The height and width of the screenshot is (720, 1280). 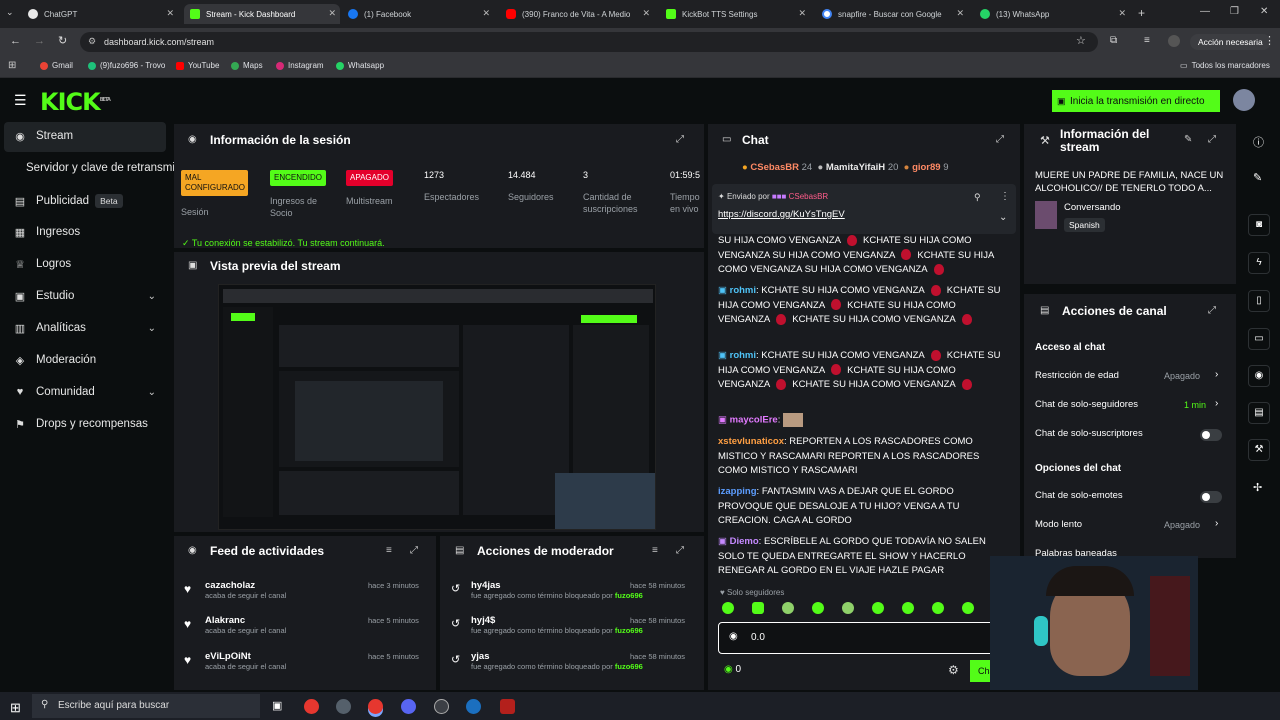 I want to click on chat-username: xstevlunaticox, so click(x=751, y=441).